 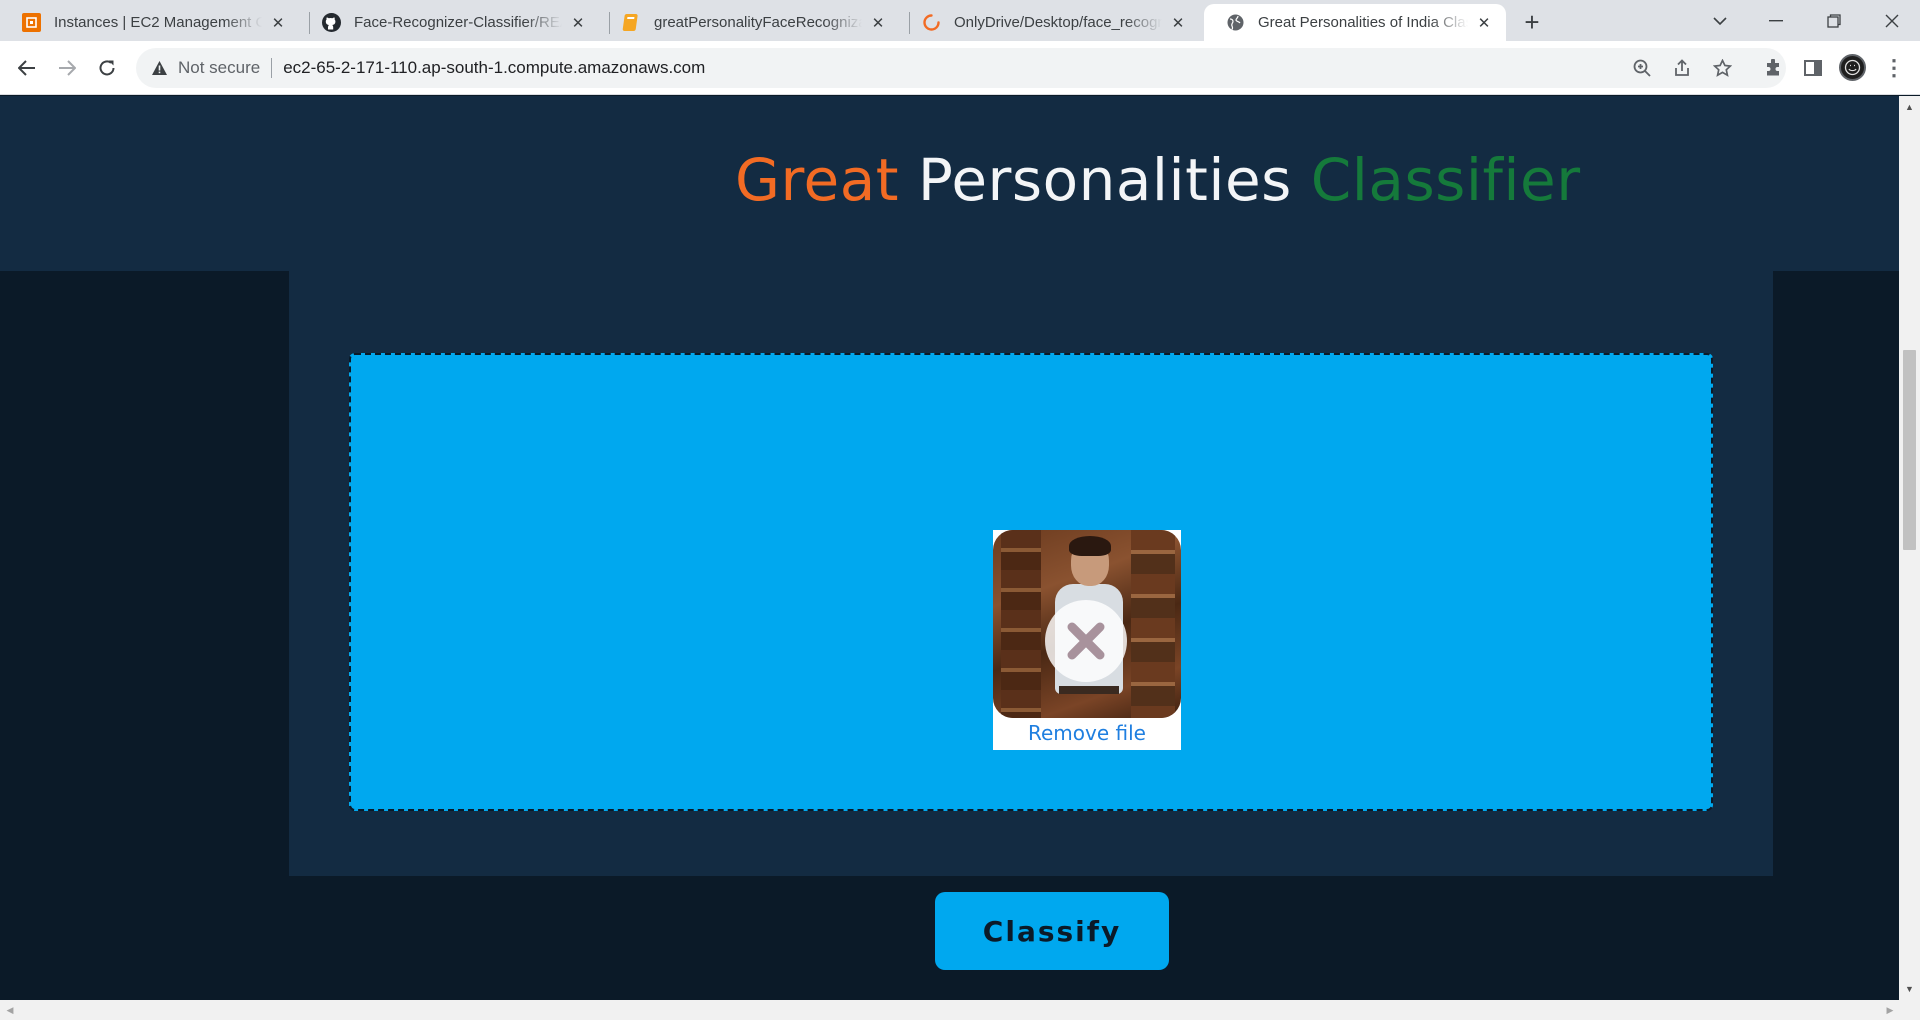 What do you see at coordinates (1090, 546) in the screenshot?
I see `photo-hair` at bounding box center [1090, 546].